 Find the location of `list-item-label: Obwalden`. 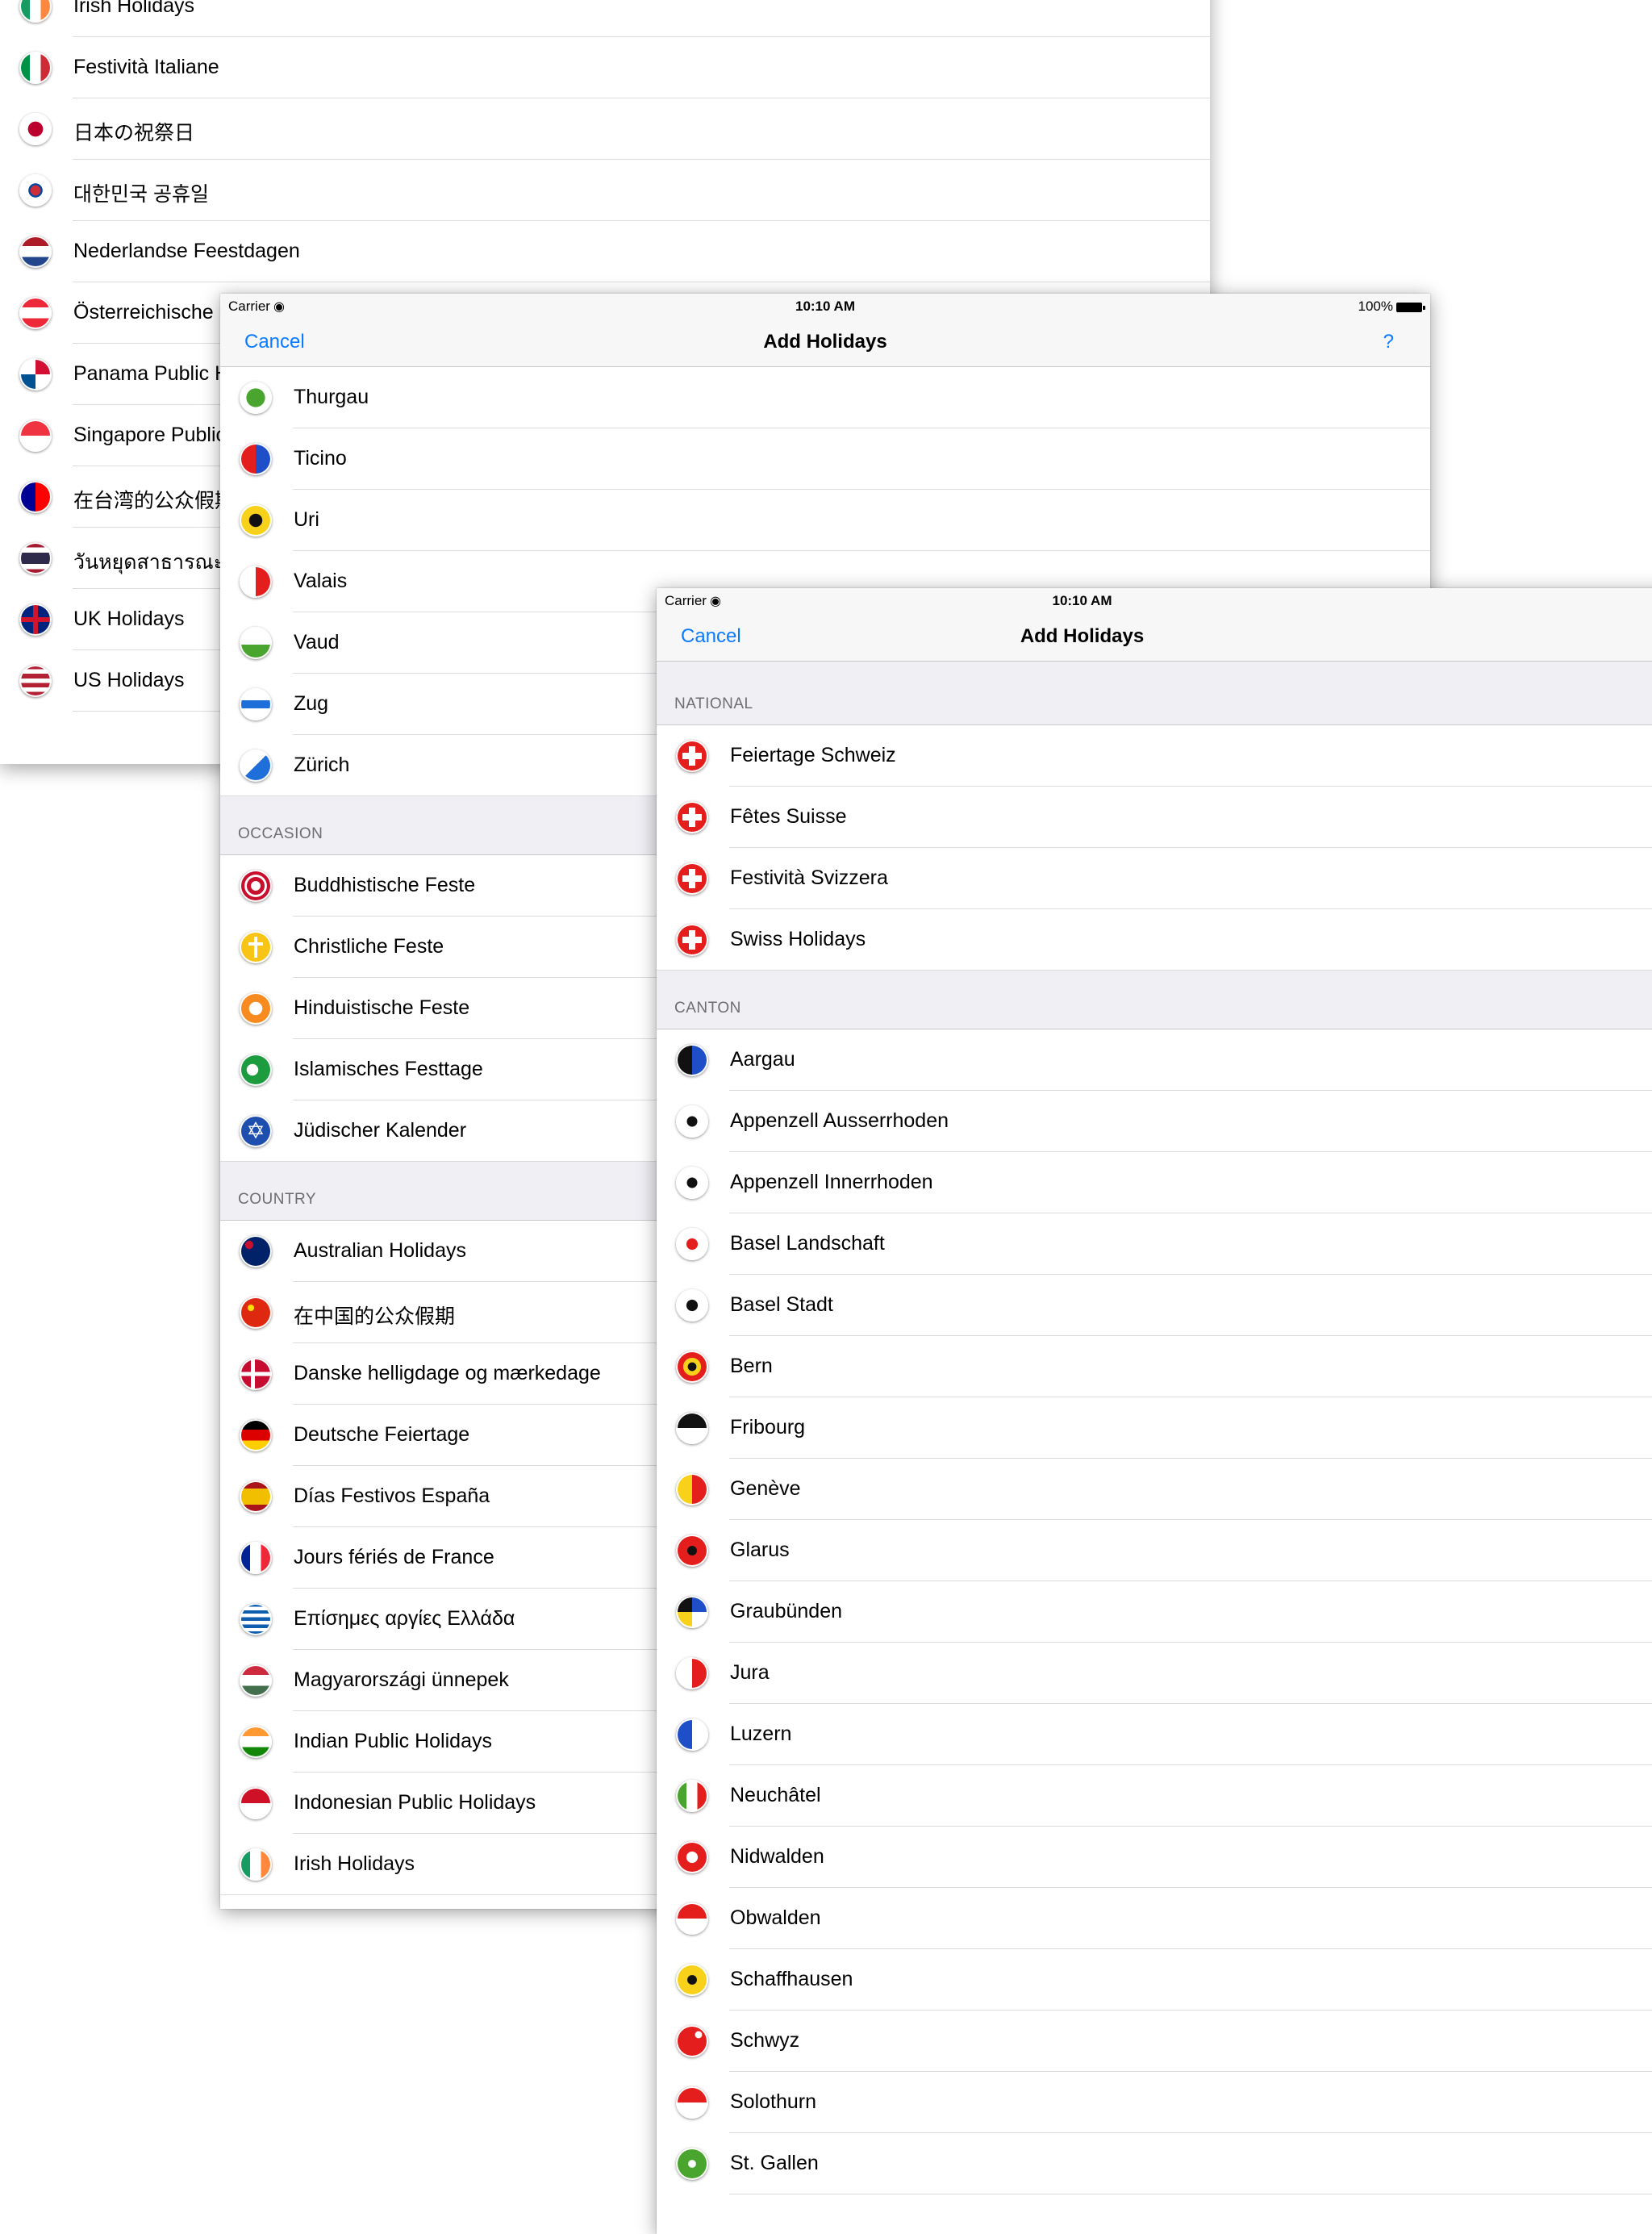

list-item-label: Obwalden is located at coordinates (776, 1917).